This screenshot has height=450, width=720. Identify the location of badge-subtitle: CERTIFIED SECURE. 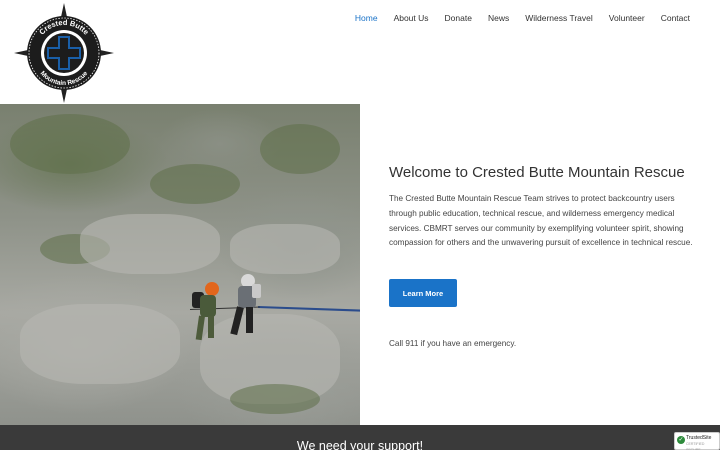
(695, 446).